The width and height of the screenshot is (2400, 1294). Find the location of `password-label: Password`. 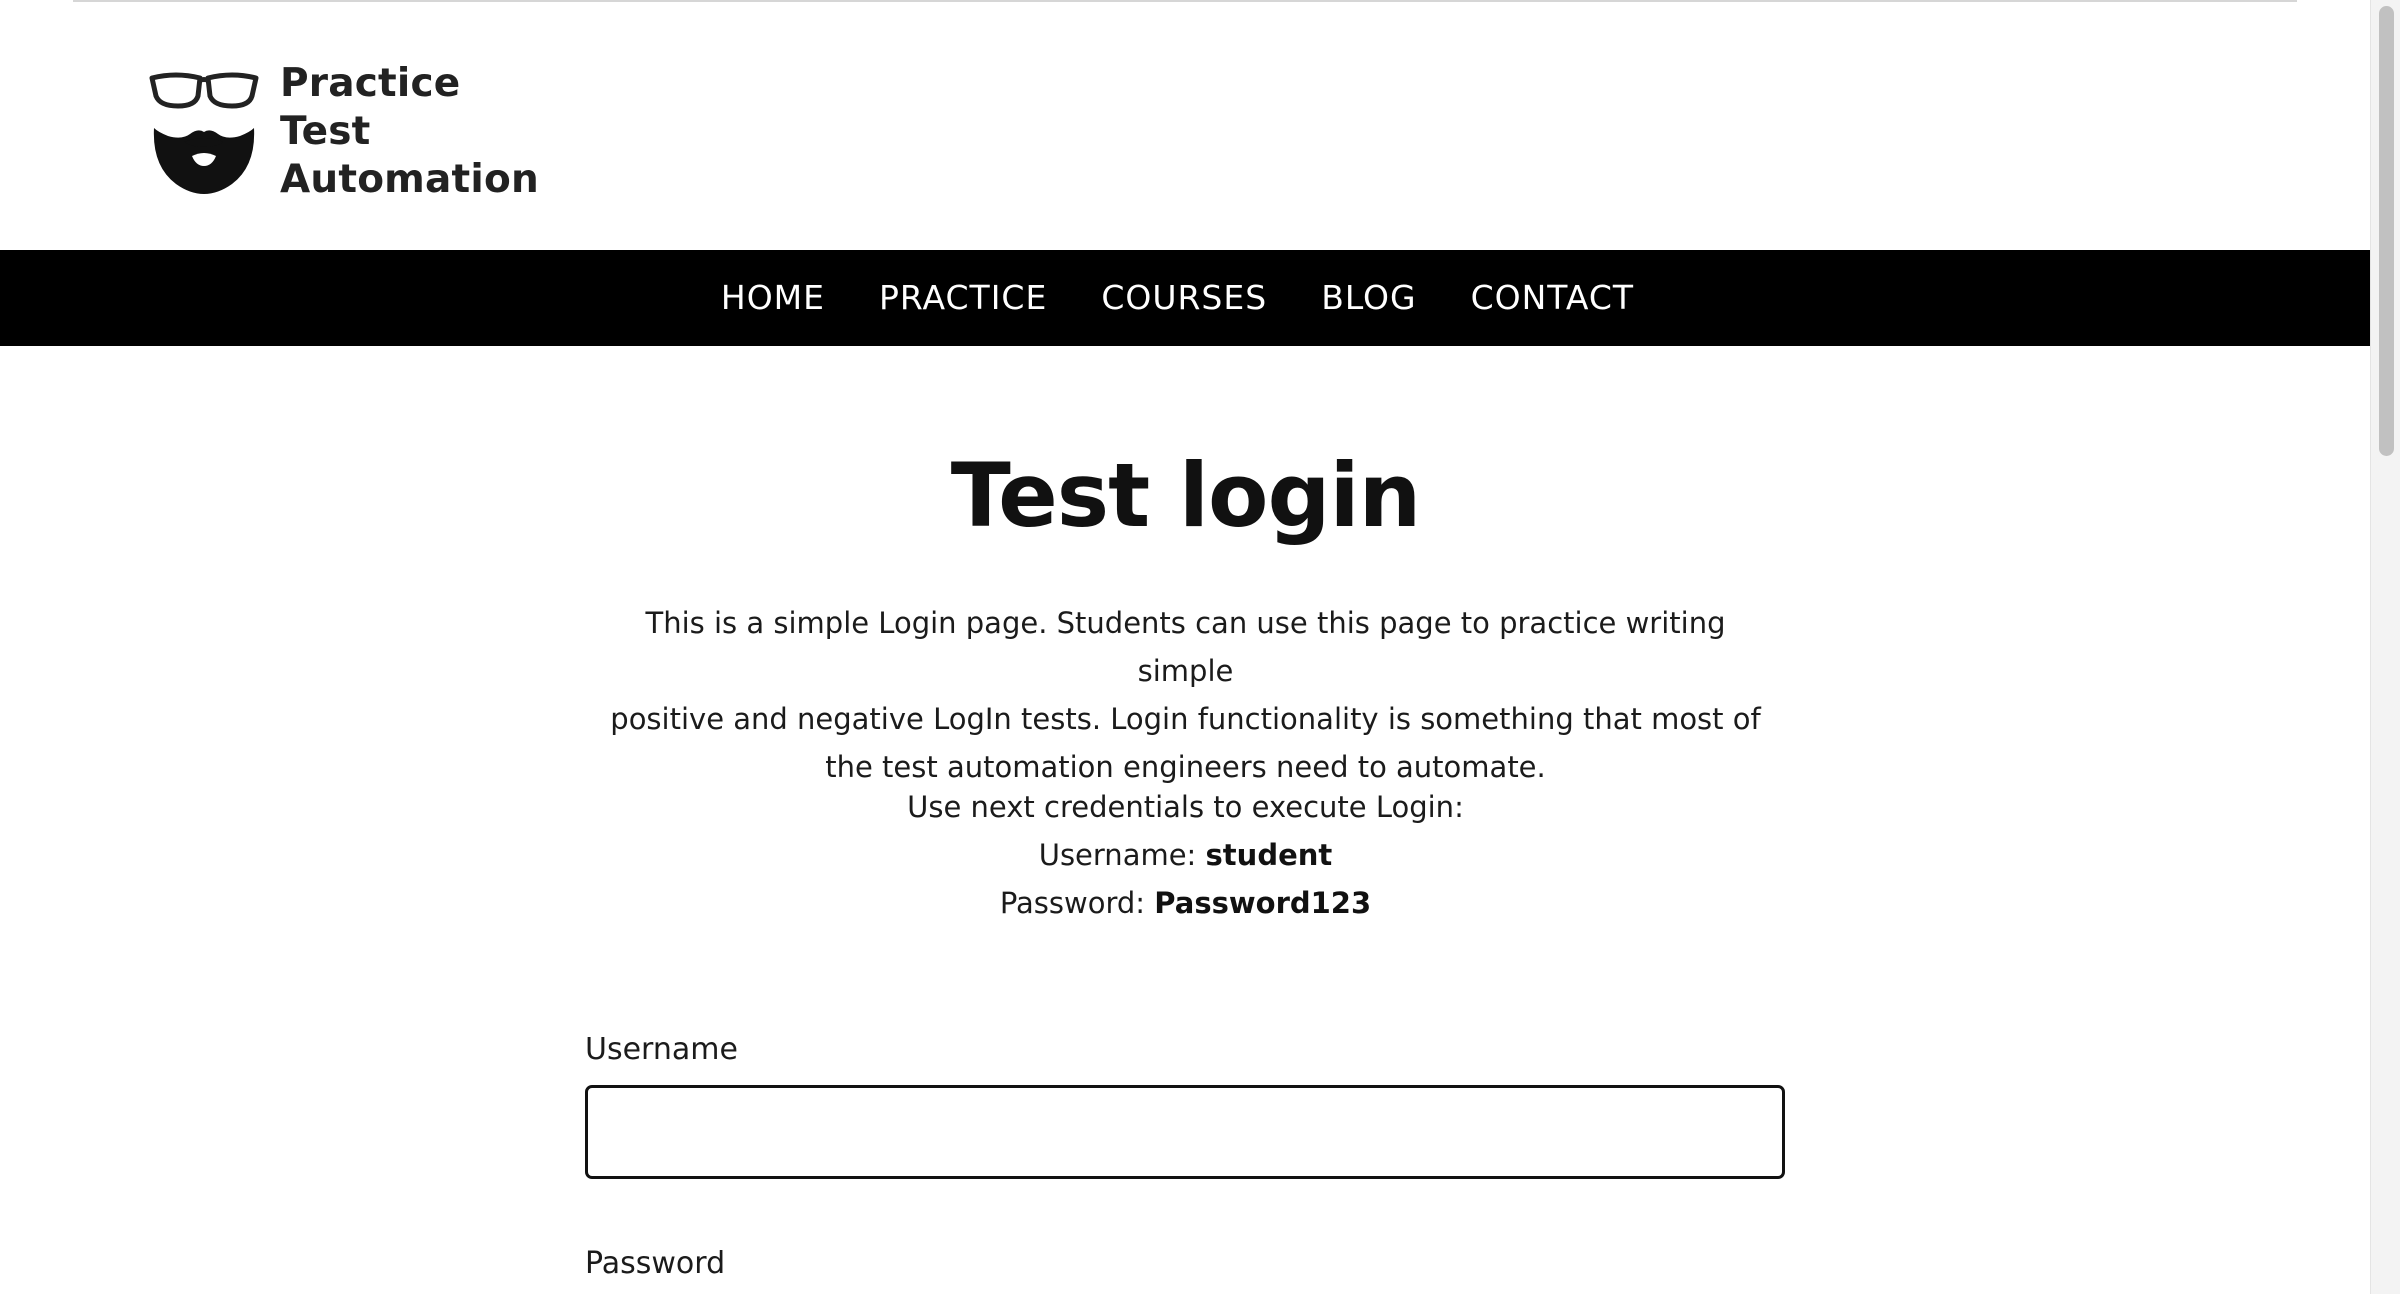

password-label: Password is located at coordinates (655, 1263).